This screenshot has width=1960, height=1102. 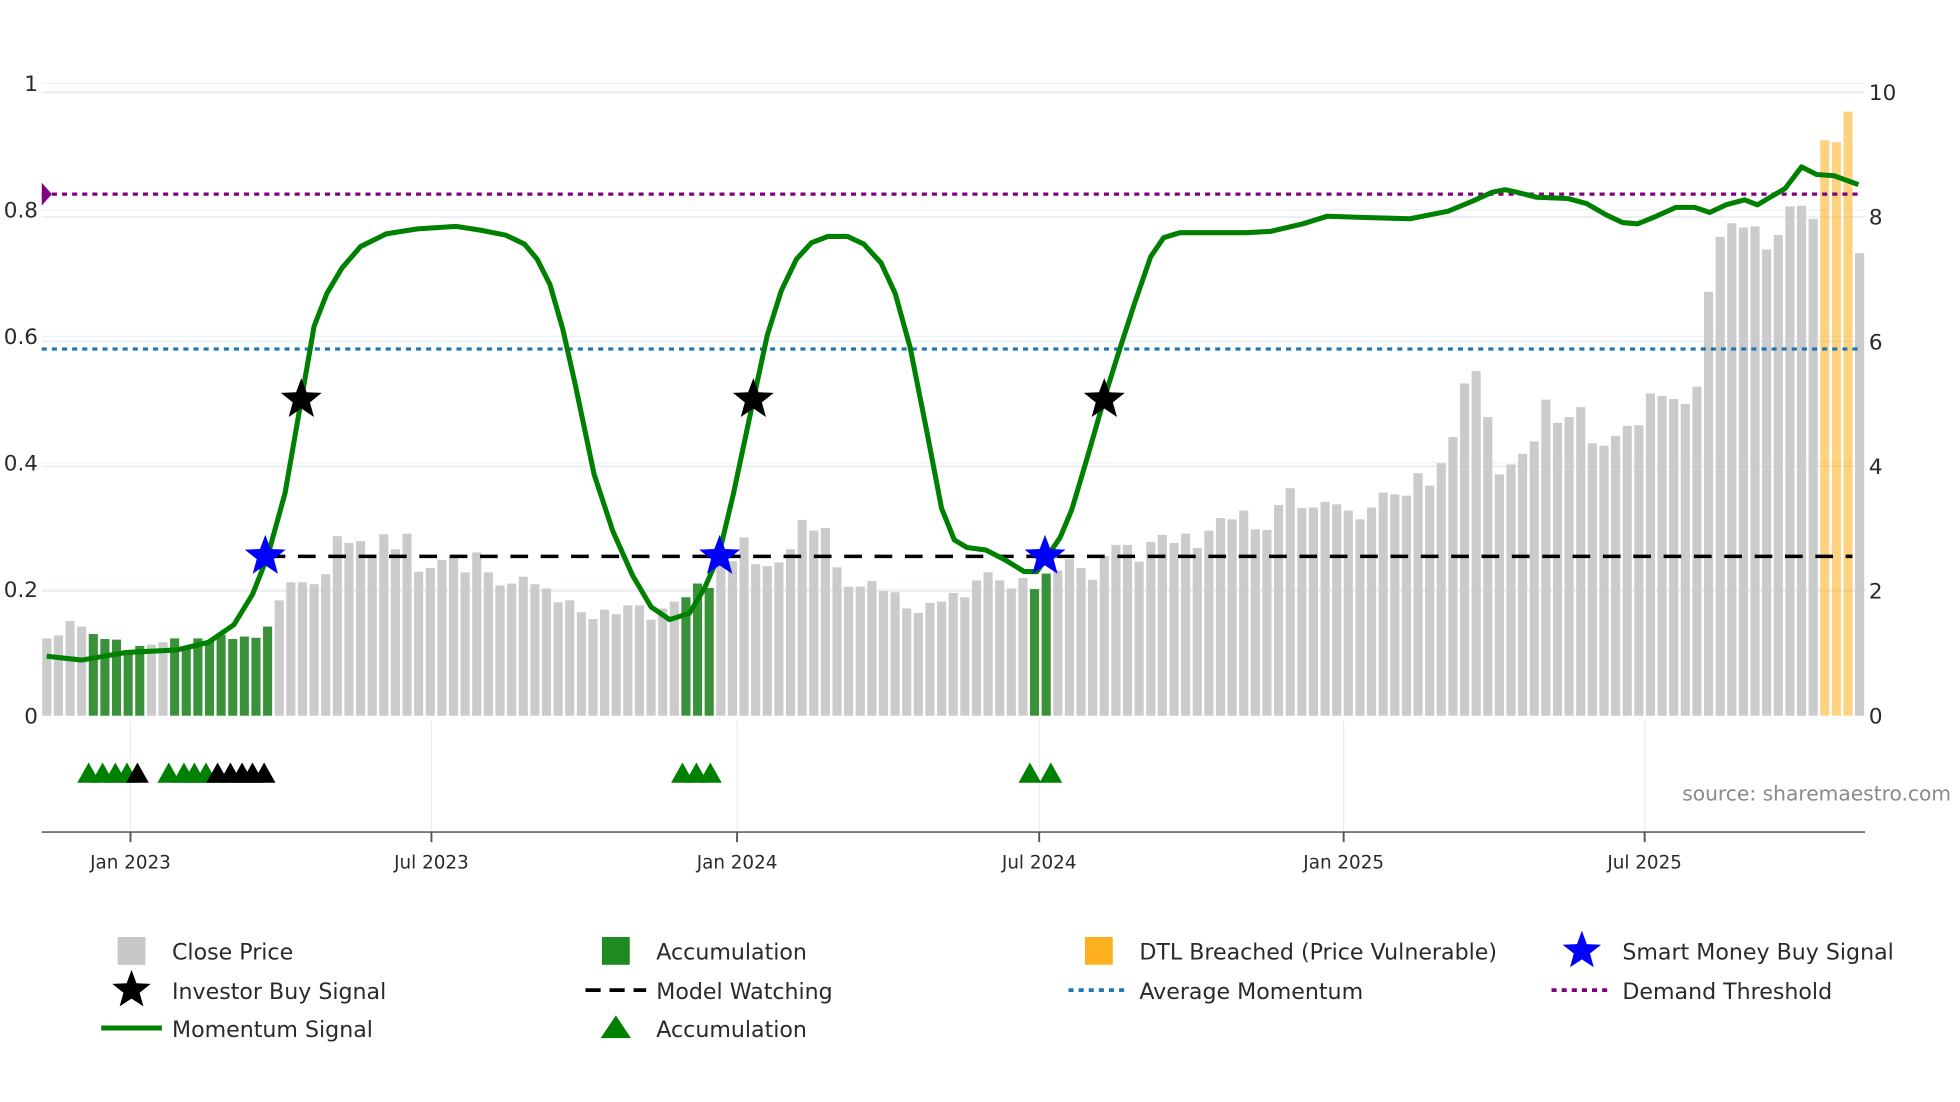 I want to click on demand-threshold-diamond-icon, so click(x=46, y=194).